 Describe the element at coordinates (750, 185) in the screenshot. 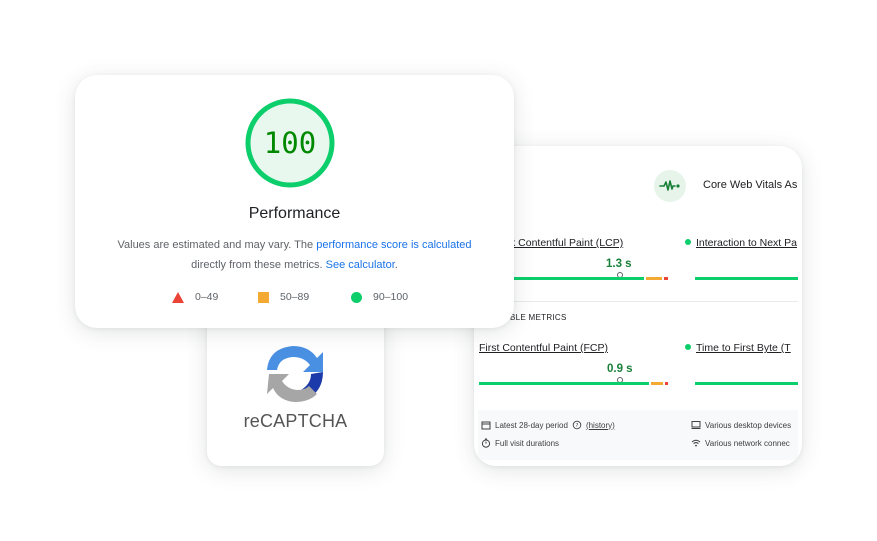

I see `cwv-title: Core Web Vitals As` at that location.